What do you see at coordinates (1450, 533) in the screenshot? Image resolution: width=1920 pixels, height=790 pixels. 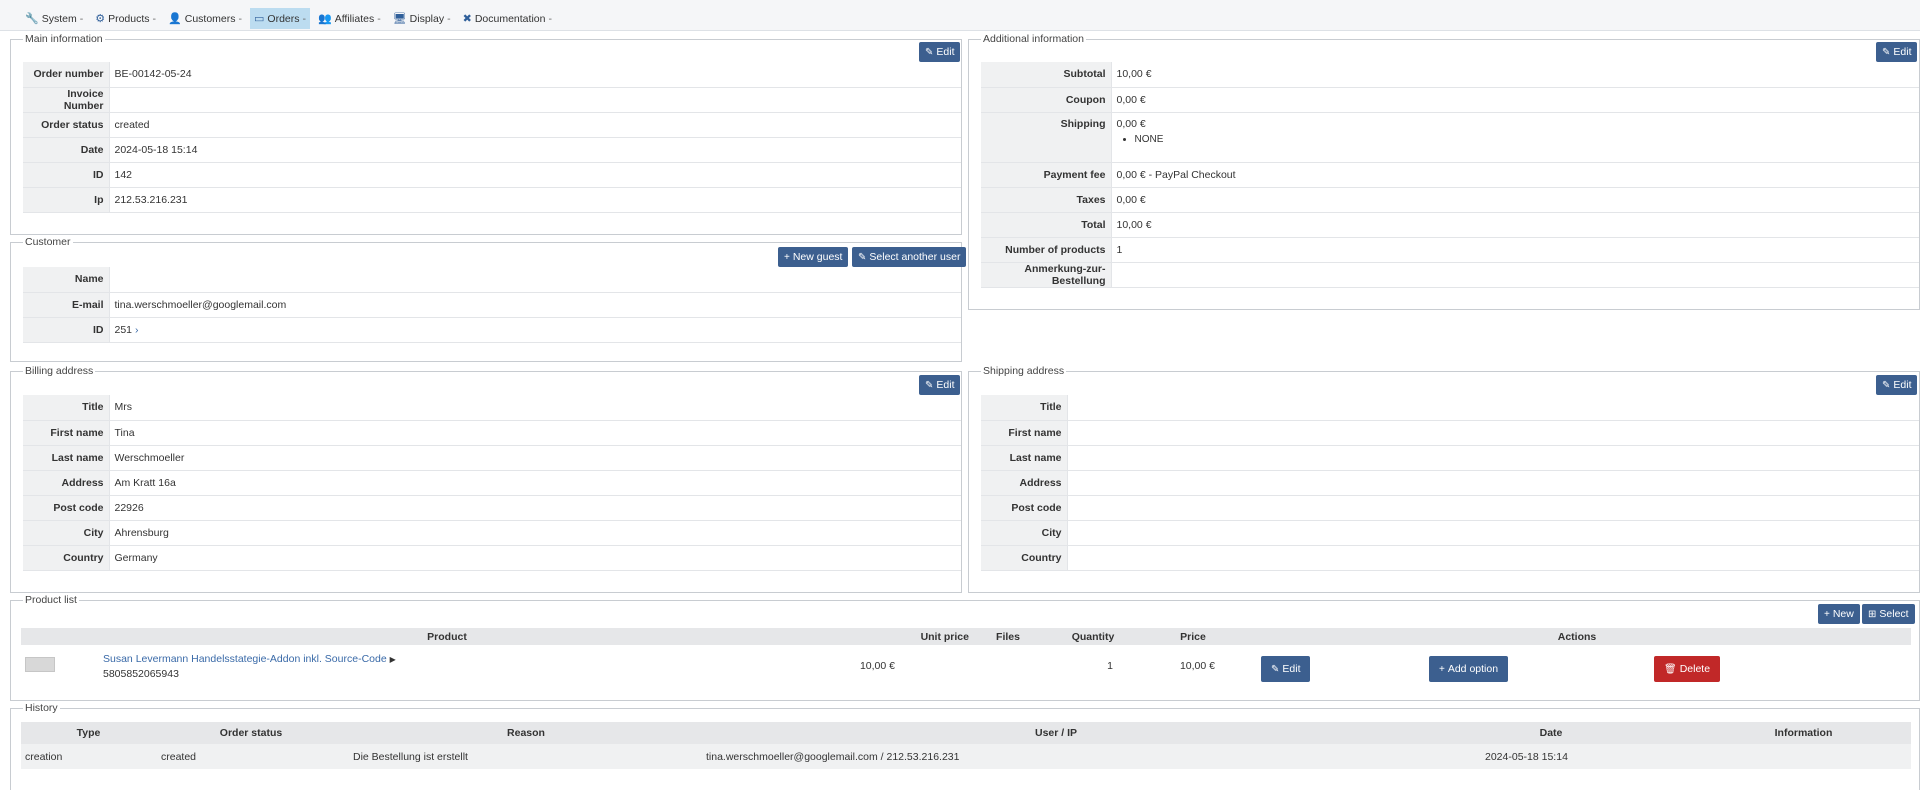 I see `shipping-row-city: City` at bounding box center [1450, 533].